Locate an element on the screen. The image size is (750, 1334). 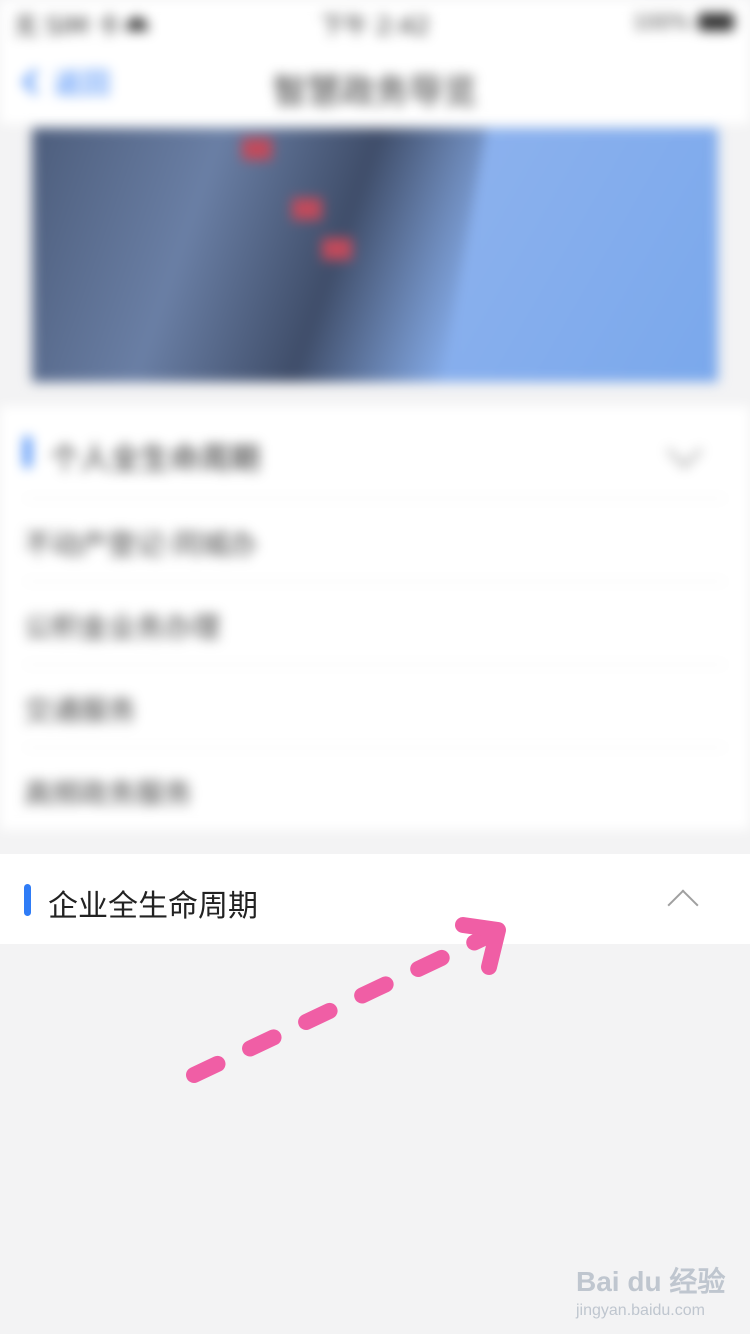
watermark-brand: Bai du 经验 is located at coordinates (651, 1281).